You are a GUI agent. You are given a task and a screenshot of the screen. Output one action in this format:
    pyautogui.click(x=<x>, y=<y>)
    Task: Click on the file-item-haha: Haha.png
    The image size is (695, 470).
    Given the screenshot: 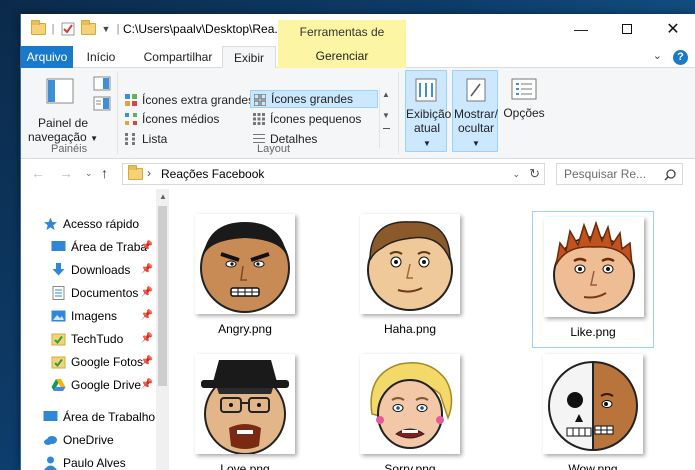 What is the action you would take?
    pyautogui.click(x=410, y=277)
    